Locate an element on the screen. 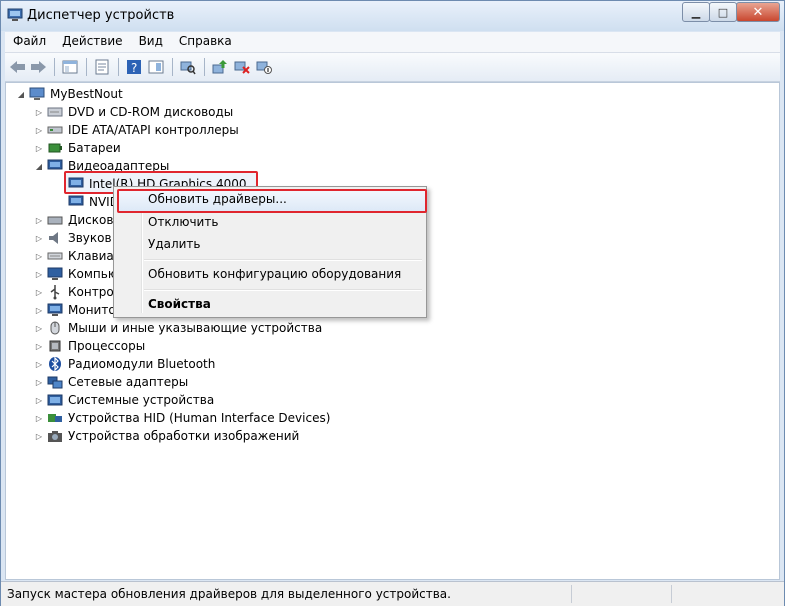  tree-category-bluetooth: ▷ Радиомодули Bluetooth is located at coordinates (124, 364).